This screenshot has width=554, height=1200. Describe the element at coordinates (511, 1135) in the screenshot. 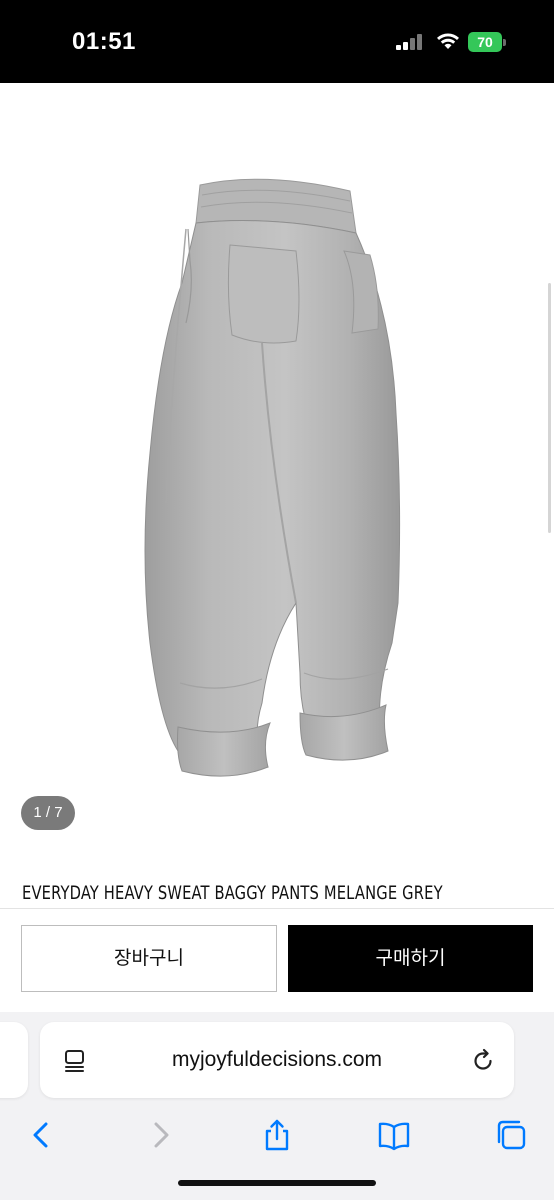

I see `tabs-icon` at that location.